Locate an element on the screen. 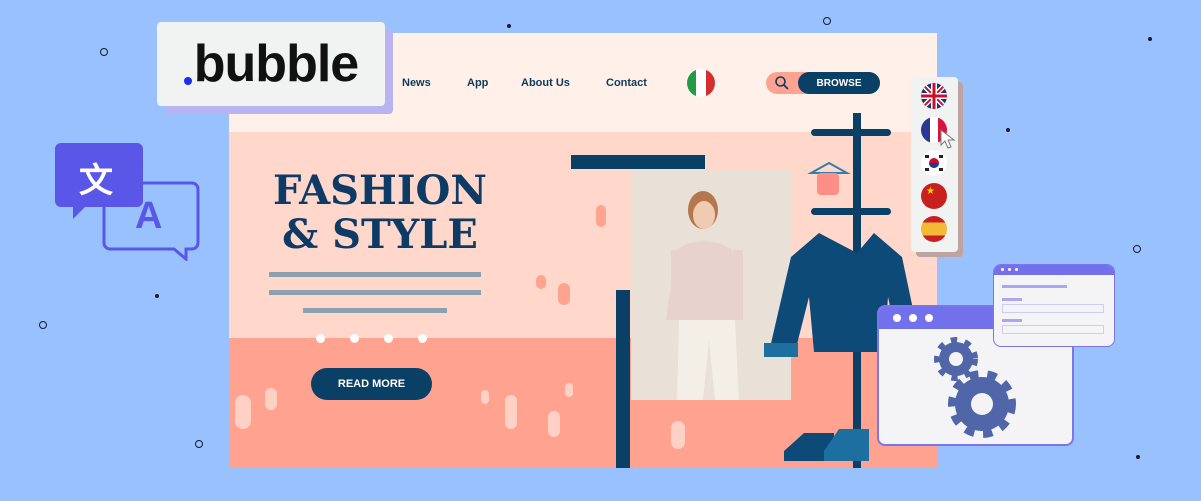 The height and width of the screenshot is (501, 1201). logo-dot is located at coordinates (187, 81).